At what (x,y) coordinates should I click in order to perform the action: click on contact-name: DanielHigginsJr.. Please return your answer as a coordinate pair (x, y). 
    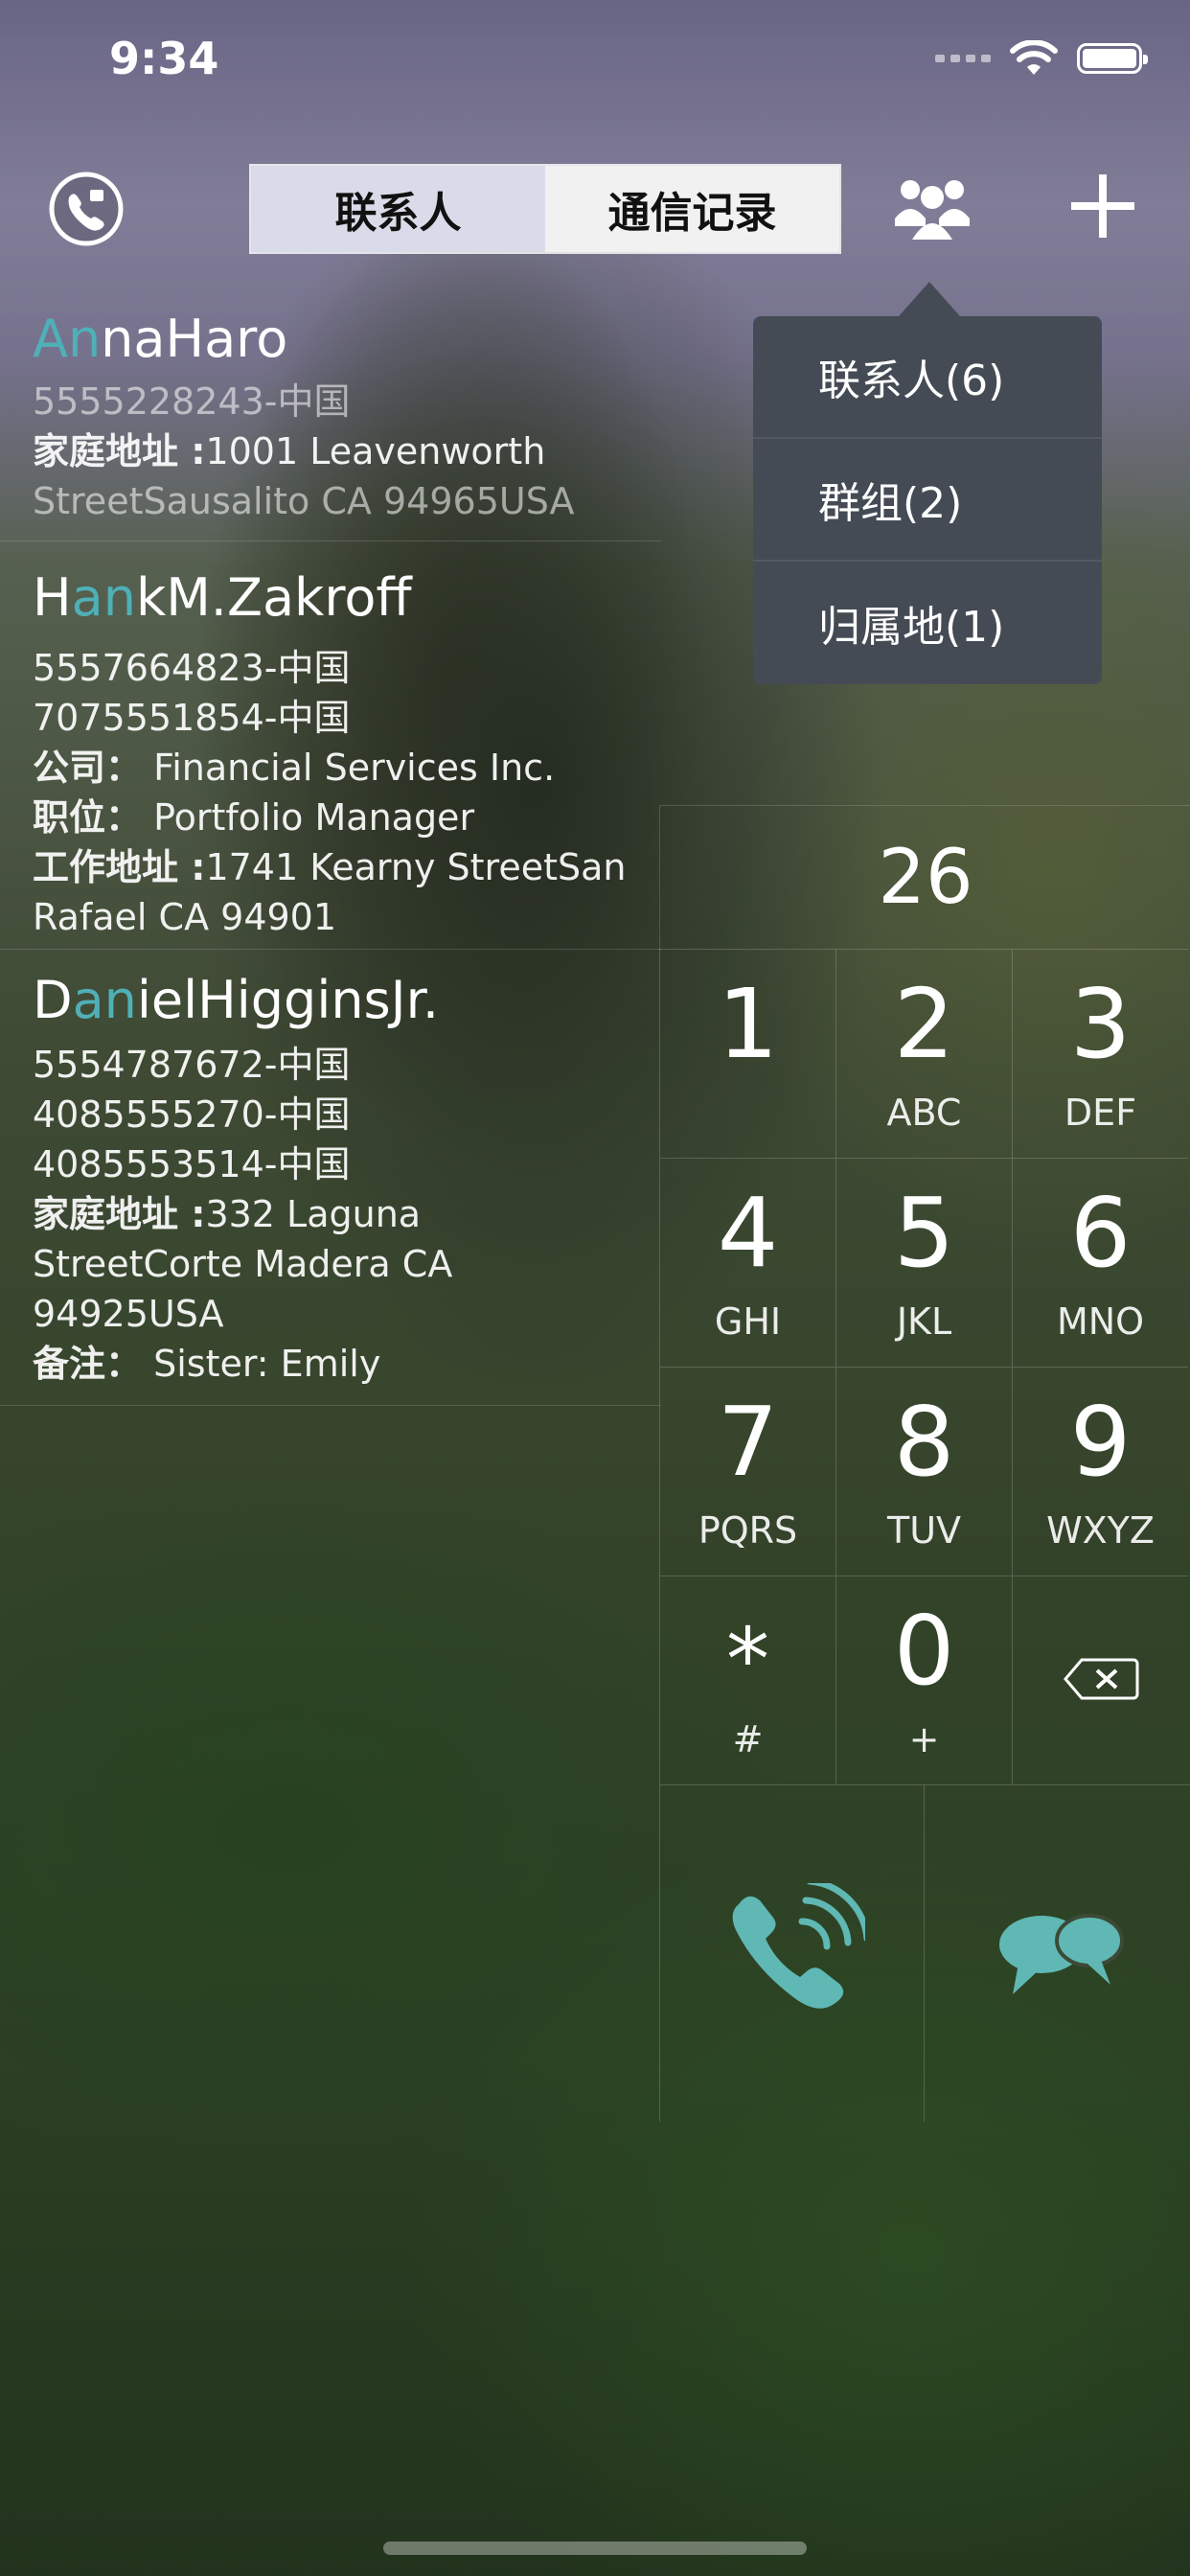
    Looking at the image, I should click on (237, 1000).